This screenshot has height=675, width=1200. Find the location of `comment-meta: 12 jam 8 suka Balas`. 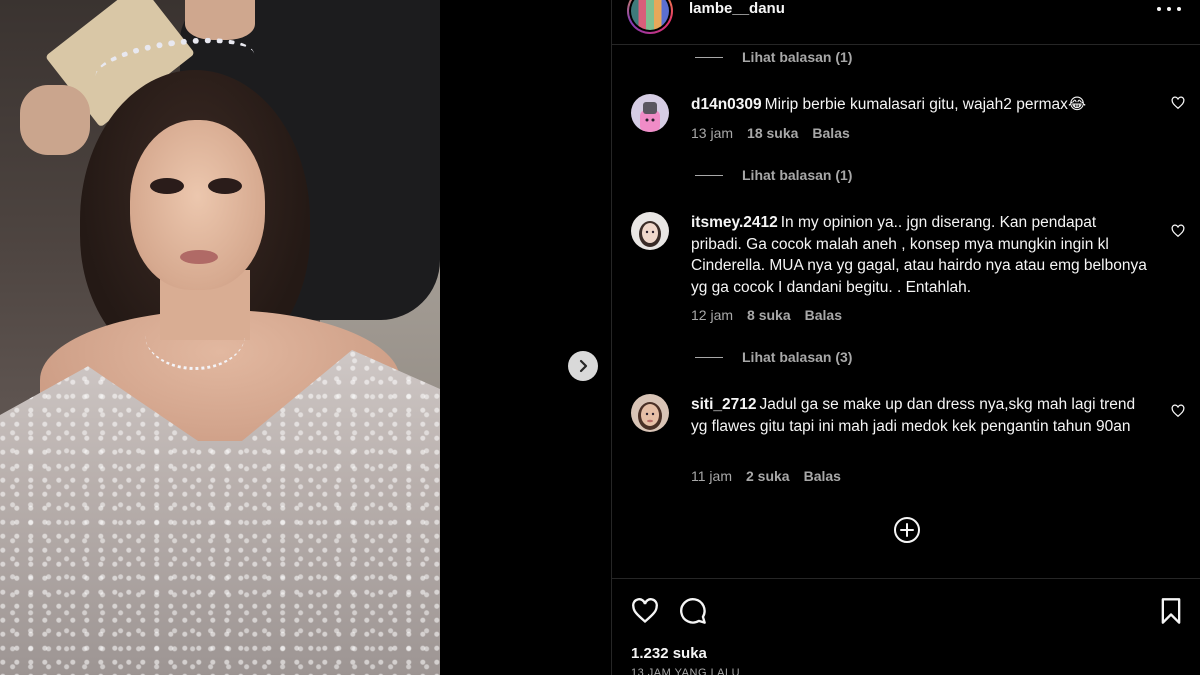

comment-meta: 12 jam 8 suka Balas is located at coordinates (766, 315).